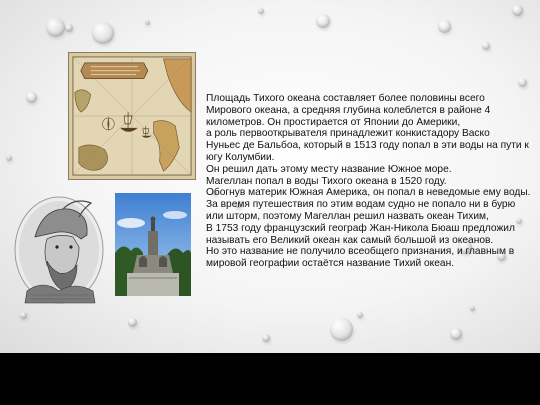 The image size is (540, 405). Describe the element at coordinates (153, 244) in the screenshot. I see `monument-photo-image` at that location.